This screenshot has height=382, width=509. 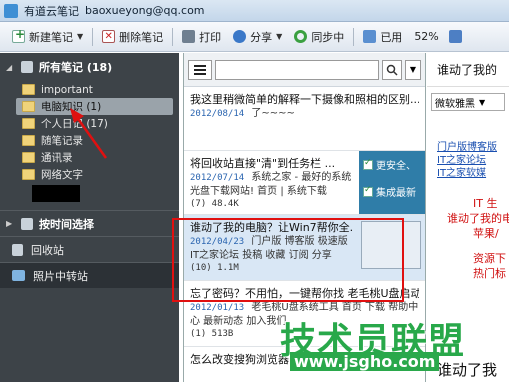 I want to click on note-thumbnail: 更安全、 集成最新, so click(x=392, y=182).